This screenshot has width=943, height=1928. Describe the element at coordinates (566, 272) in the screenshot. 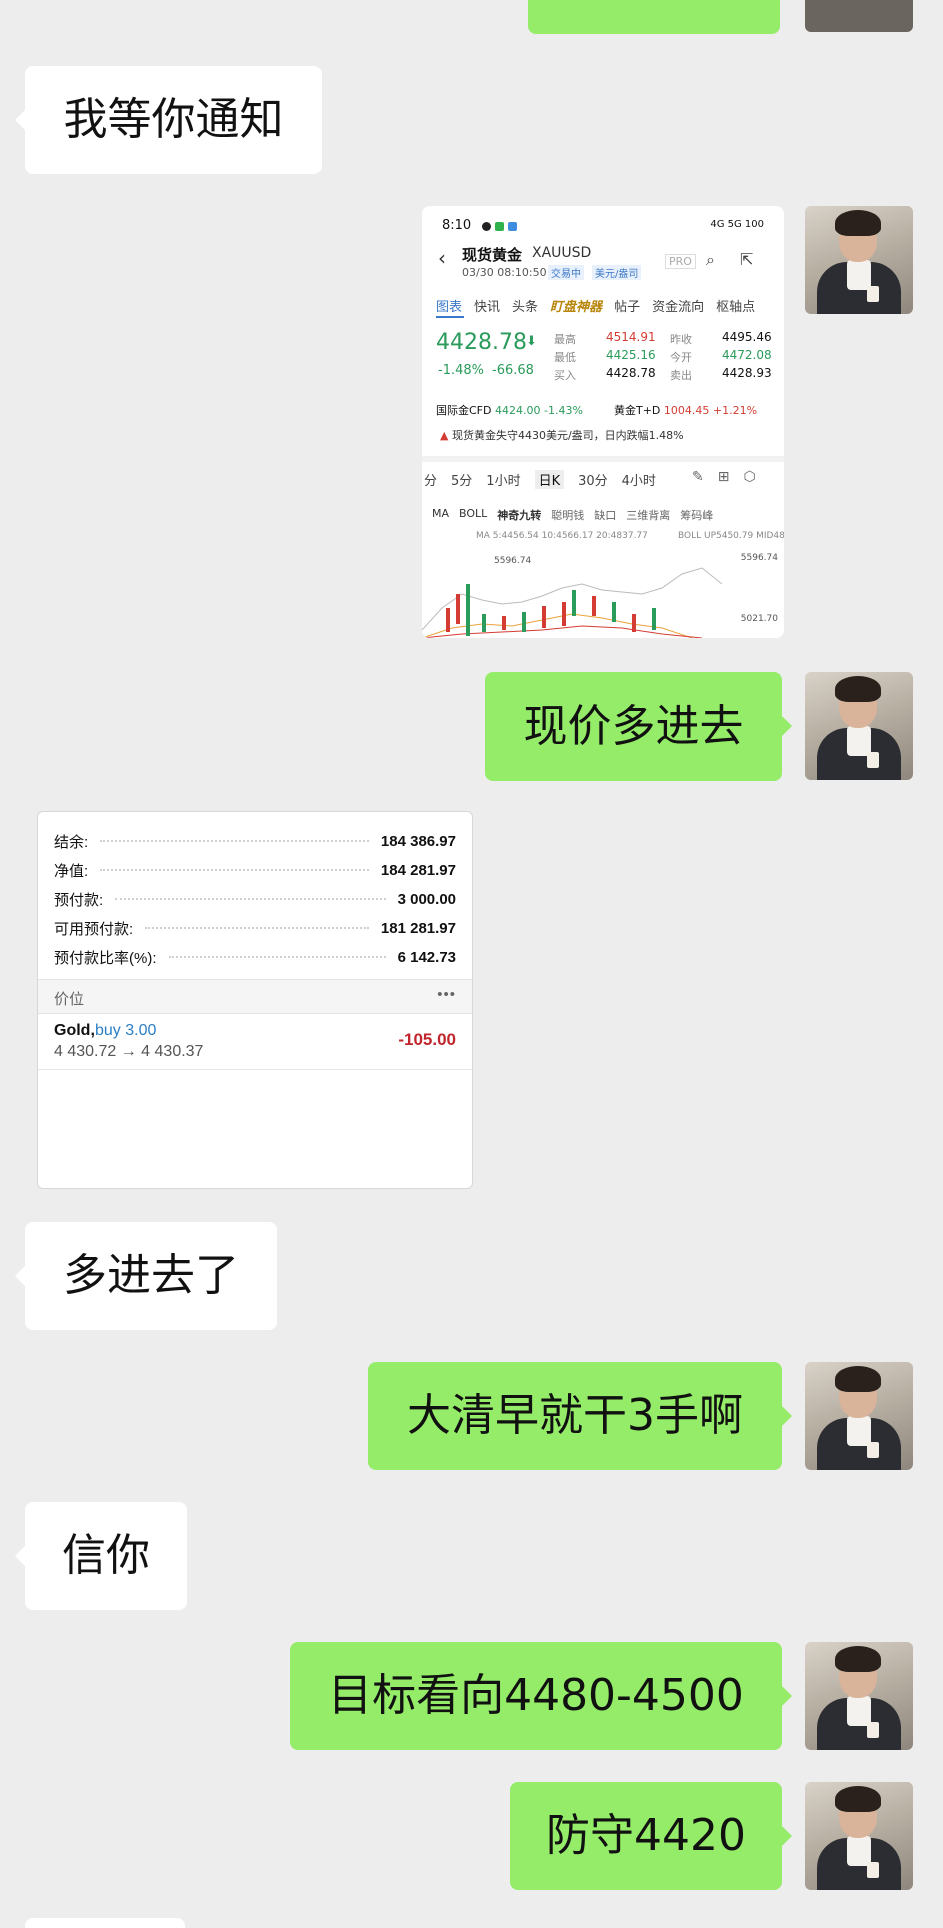

I see `trading-tag: 交易中` at that location.